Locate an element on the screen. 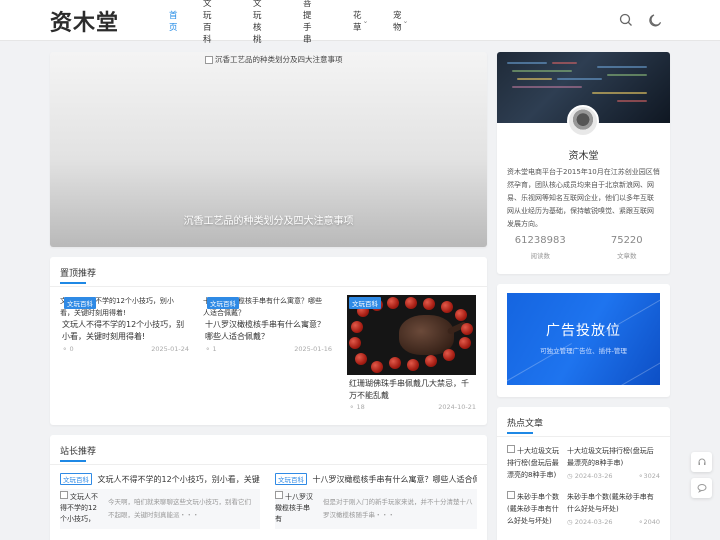 This screenshot has width=720, height=540. hot-thumbnail: 朱砂手串个数(戴朱砂手串有什么好处与坏处) is located at coordinates (534, 509).